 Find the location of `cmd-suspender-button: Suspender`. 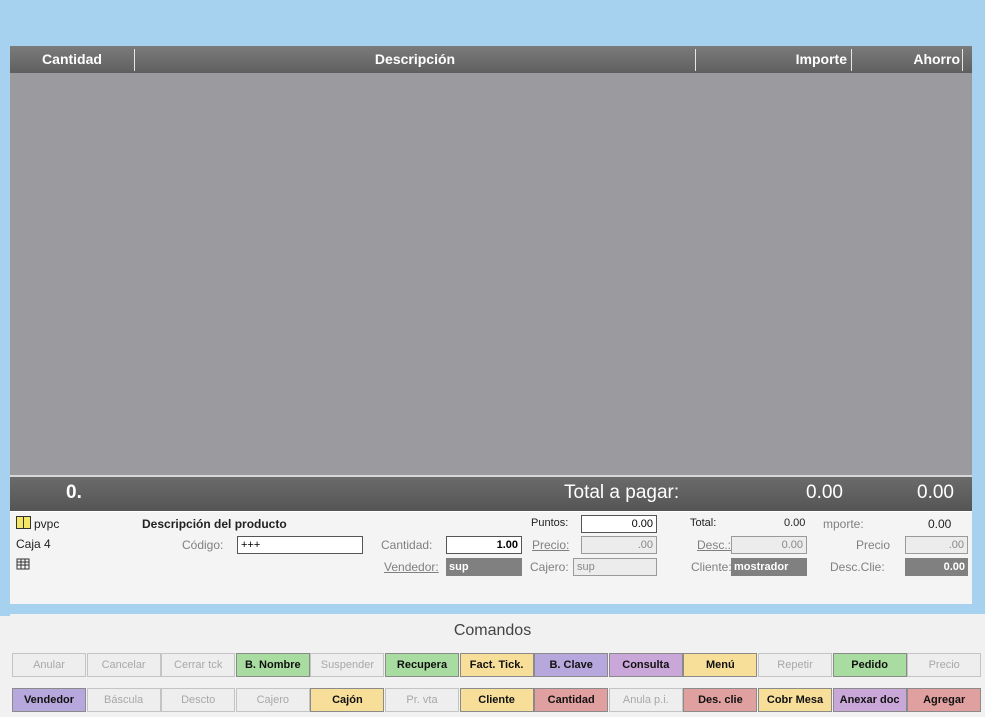

cmd-suspender-button: Suspender is located at coordinates (347, 665).